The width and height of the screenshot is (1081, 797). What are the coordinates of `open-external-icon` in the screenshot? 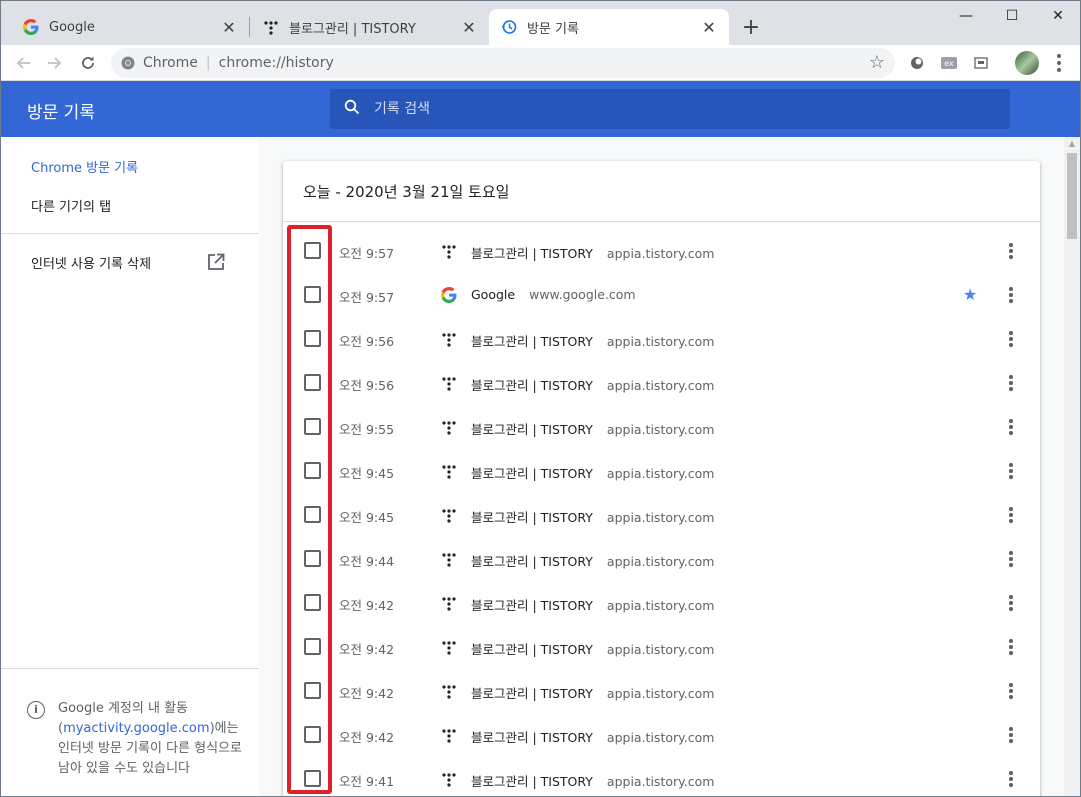 It's located at (216, 262).